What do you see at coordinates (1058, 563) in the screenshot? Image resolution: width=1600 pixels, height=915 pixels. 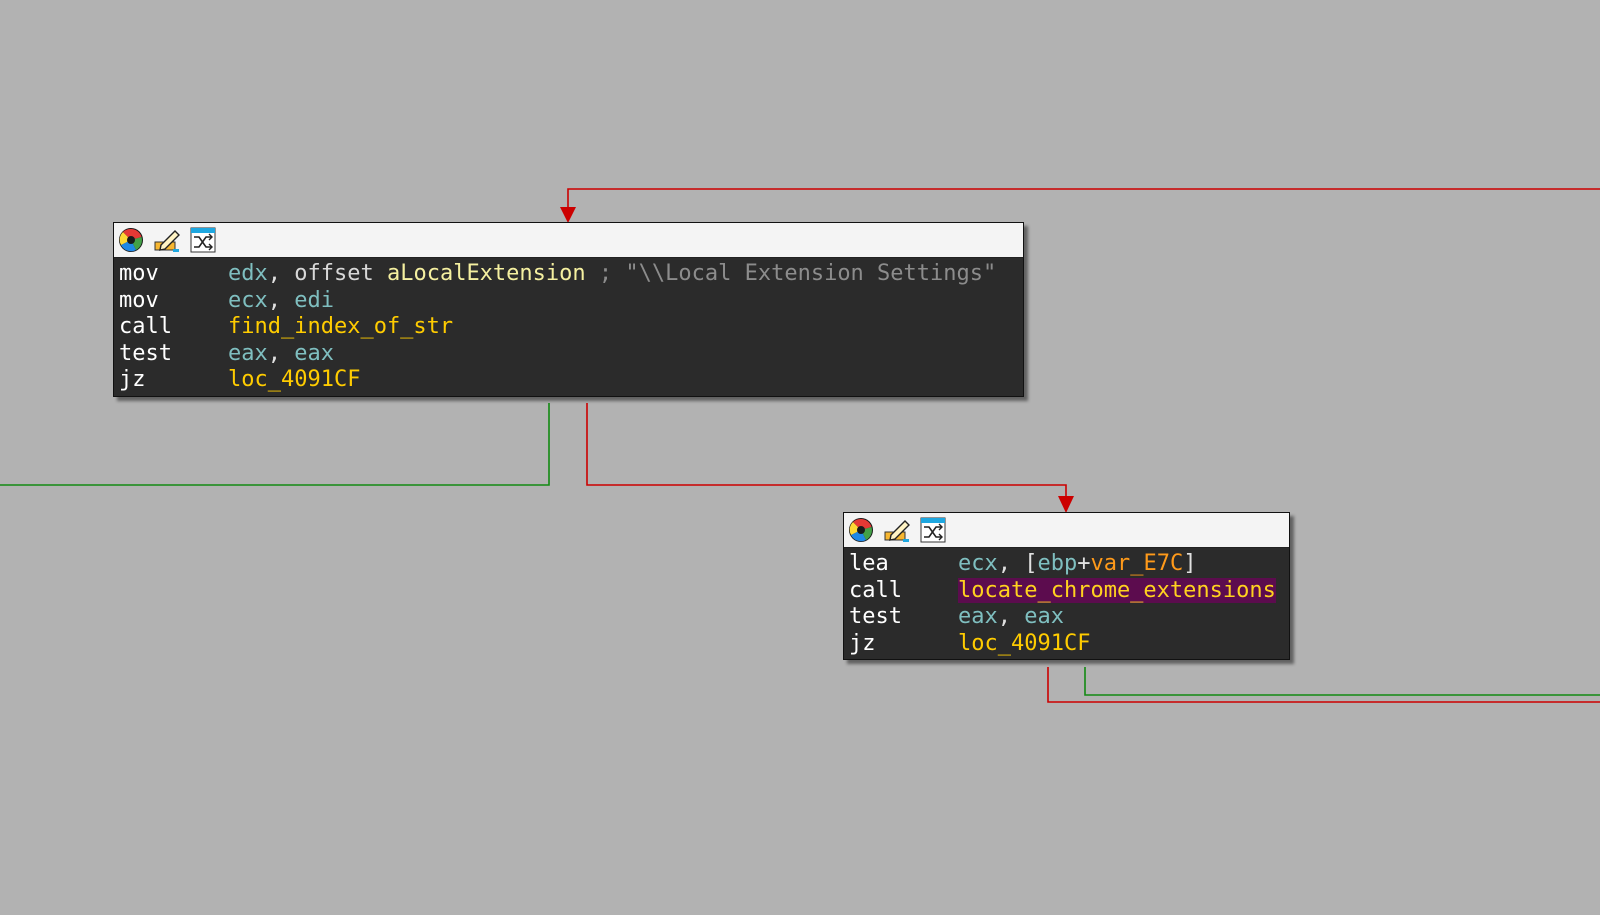 I see `operand-base-register: ebp` at bounding box center [1058, 563].